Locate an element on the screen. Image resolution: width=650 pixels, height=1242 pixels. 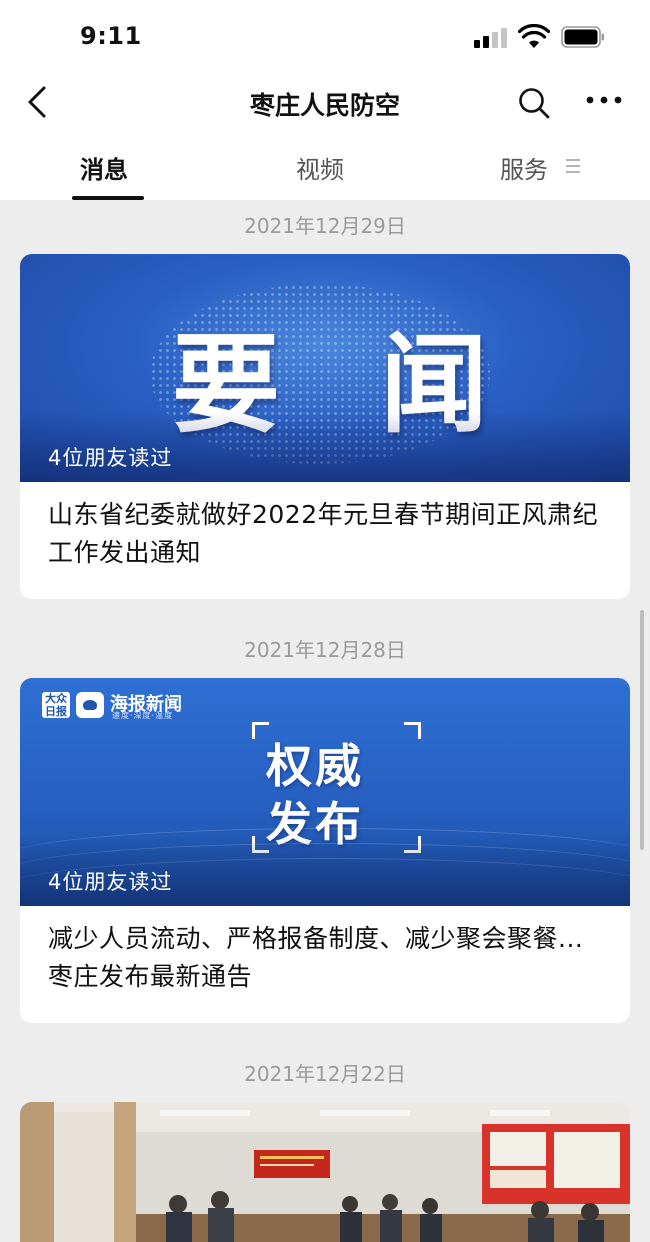
wifi-icon is located at coordinates (534, 36).